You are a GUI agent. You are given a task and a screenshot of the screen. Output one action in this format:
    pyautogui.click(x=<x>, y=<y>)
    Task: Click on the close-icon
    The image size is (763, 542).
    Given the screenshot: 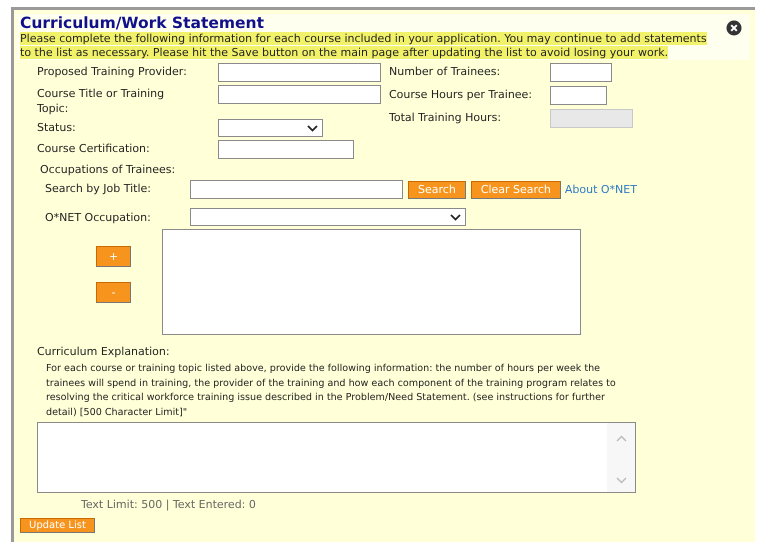 What is the action you would take?
    pyautogui.click(x=734, y=28)
    